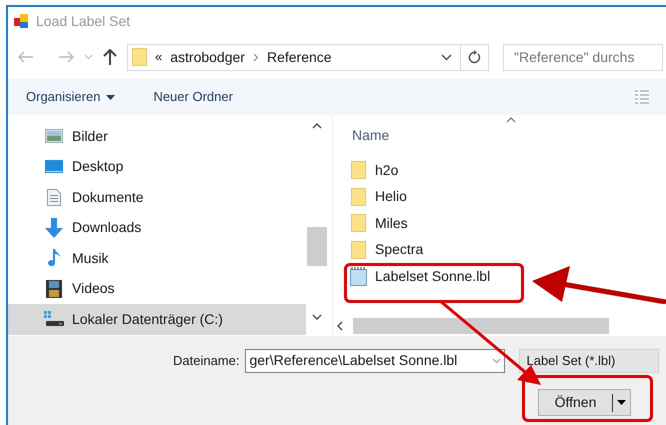 This screenshot has height=425, width=666. I want to click on horizontal-scroll-thumb, so click(481, 326).